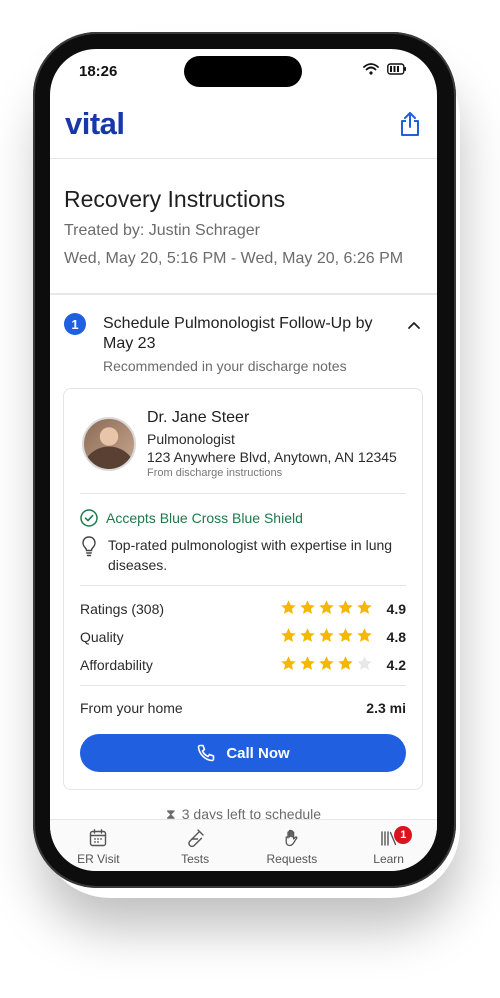 The image size is (500, 998). I want to click on step-number-badge: 1, so click(75, 324).